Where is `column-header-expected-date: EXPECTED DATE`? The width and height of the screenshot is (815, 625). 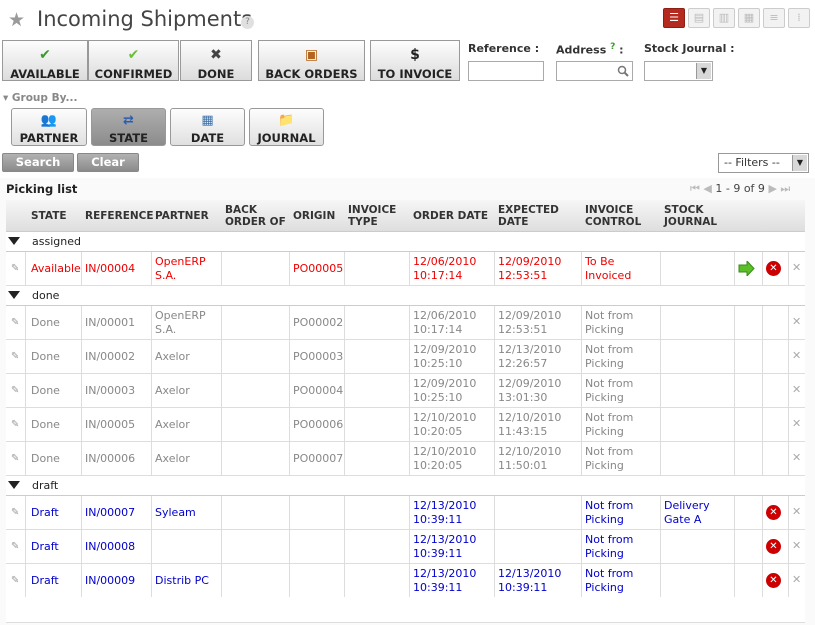
column-header-expected-date: EXPECTED DATE is located at coordinates (539, 216).